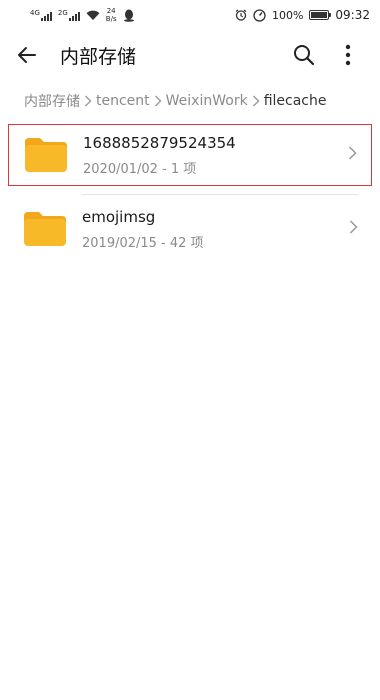 This screenshot has height=700, width=380. Describe the element at coordinates (128, 15) in the screenshot. I see `qq-notification-icon` at that location.